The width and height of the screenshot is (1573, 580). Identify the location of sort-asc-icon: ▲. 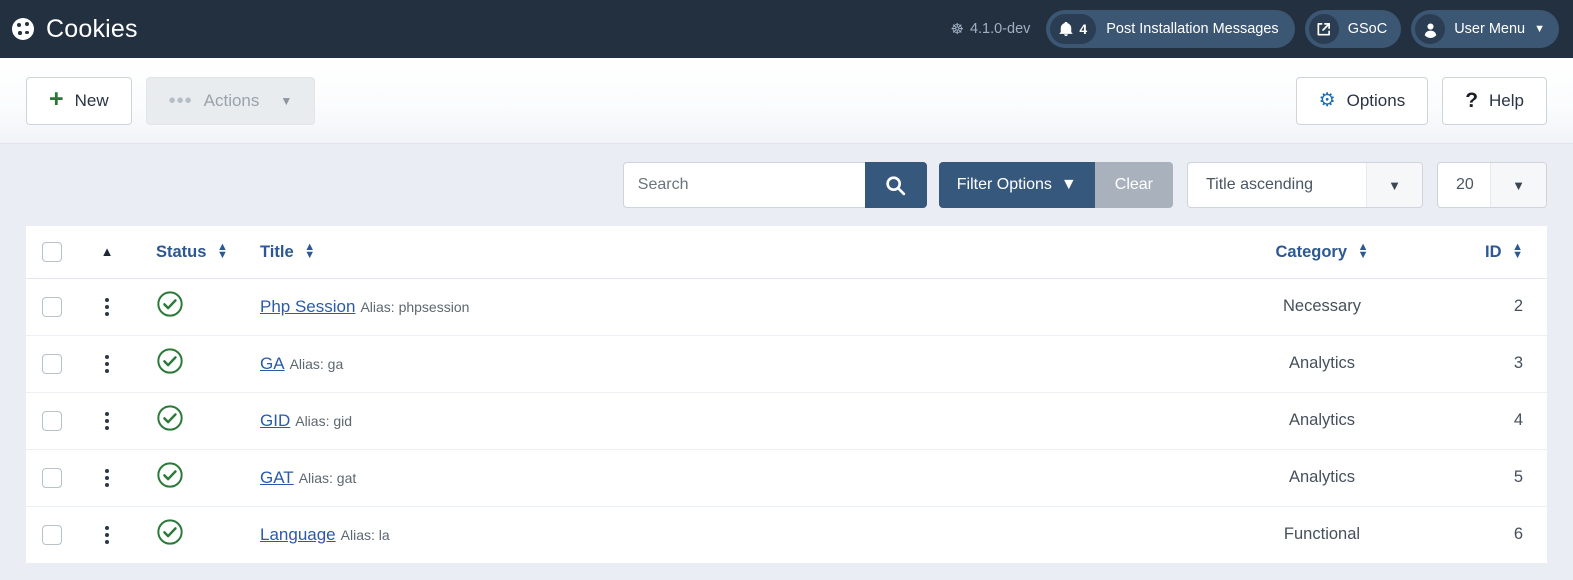
(107, 252).